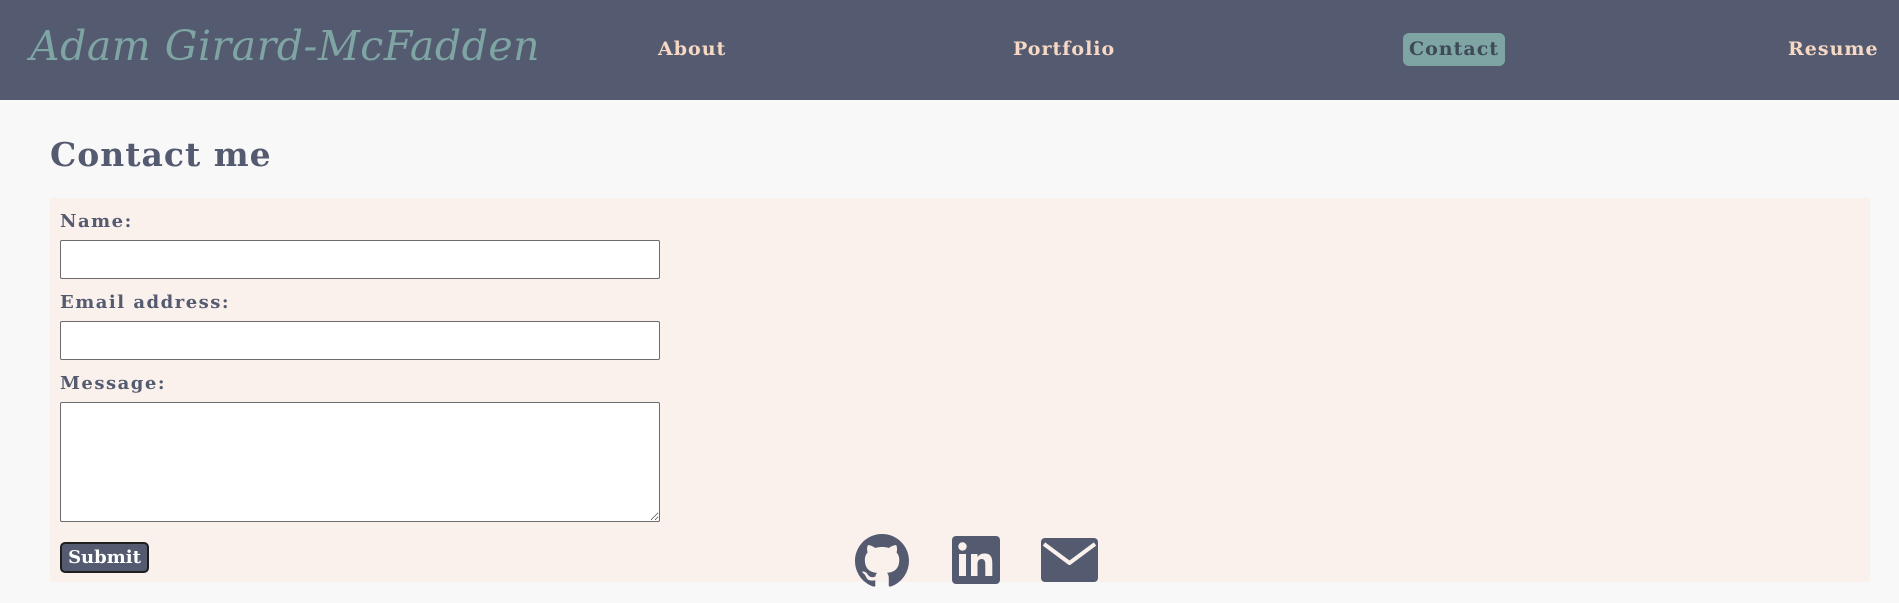  I want to click on nav-link-resume: Resume, so click(1833, 49).